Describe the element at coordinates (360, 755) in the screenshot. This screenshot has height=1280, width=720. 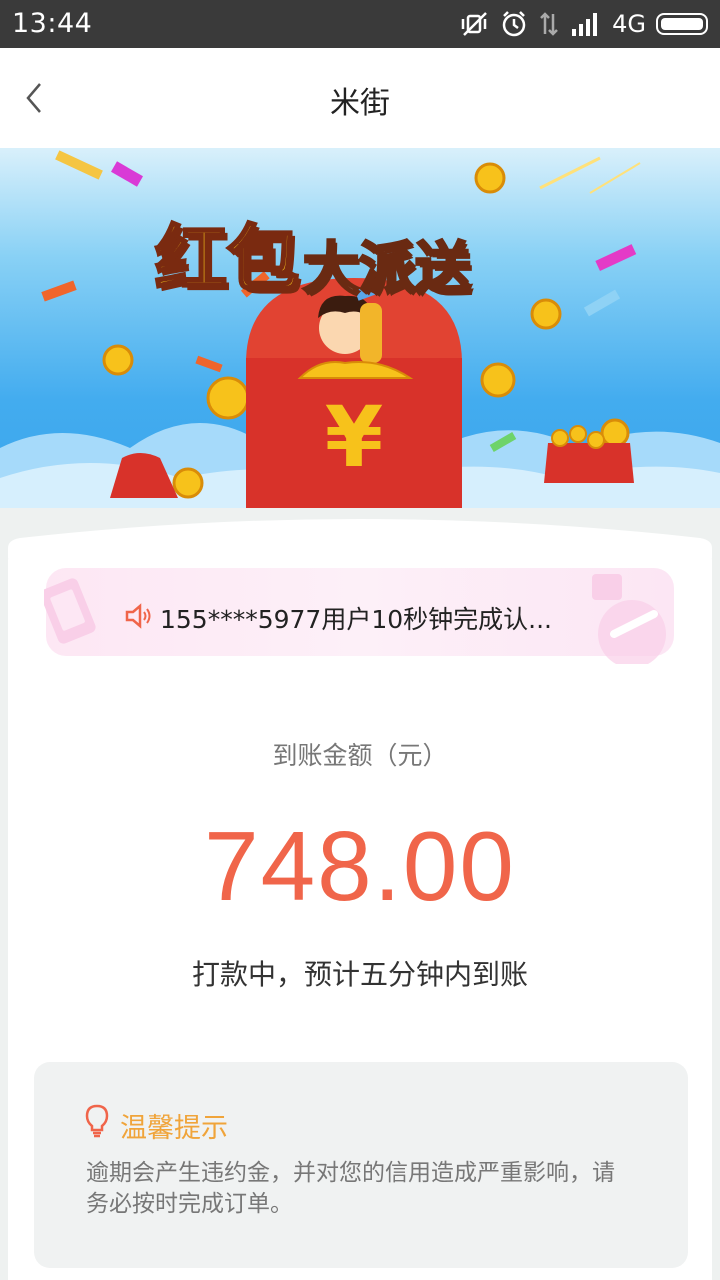
I see `amount-label: 到账金额（元）` at that location.